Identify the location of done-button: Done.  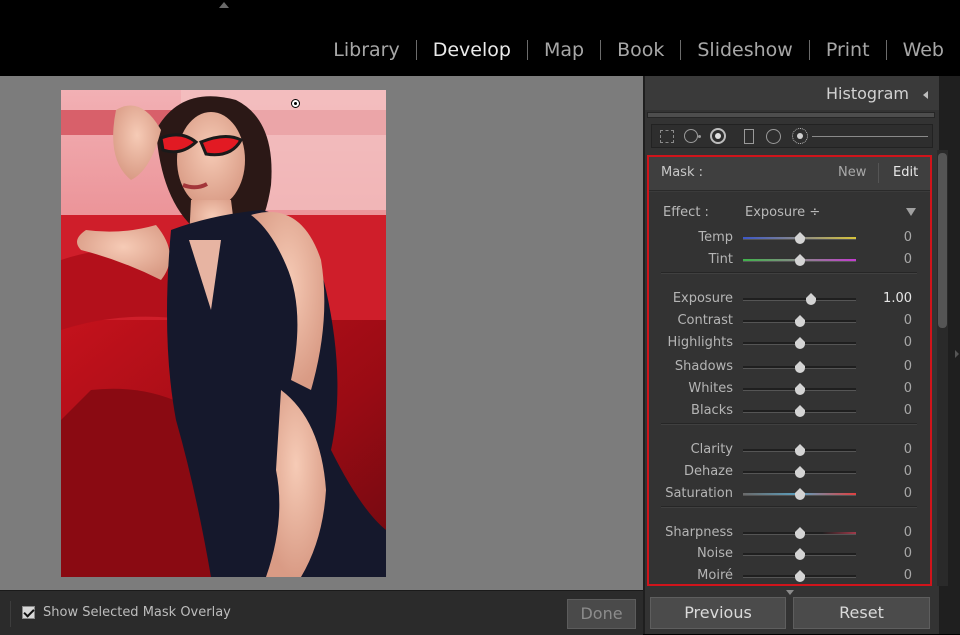
(601, 614).